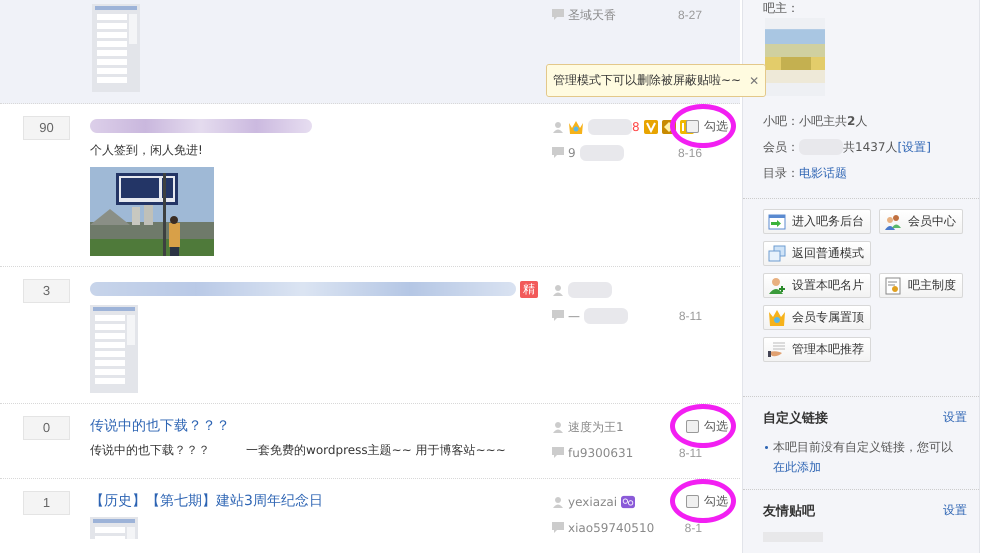  I want to click on thread-title: 传说中的也下载？？？, so click(160, 426).